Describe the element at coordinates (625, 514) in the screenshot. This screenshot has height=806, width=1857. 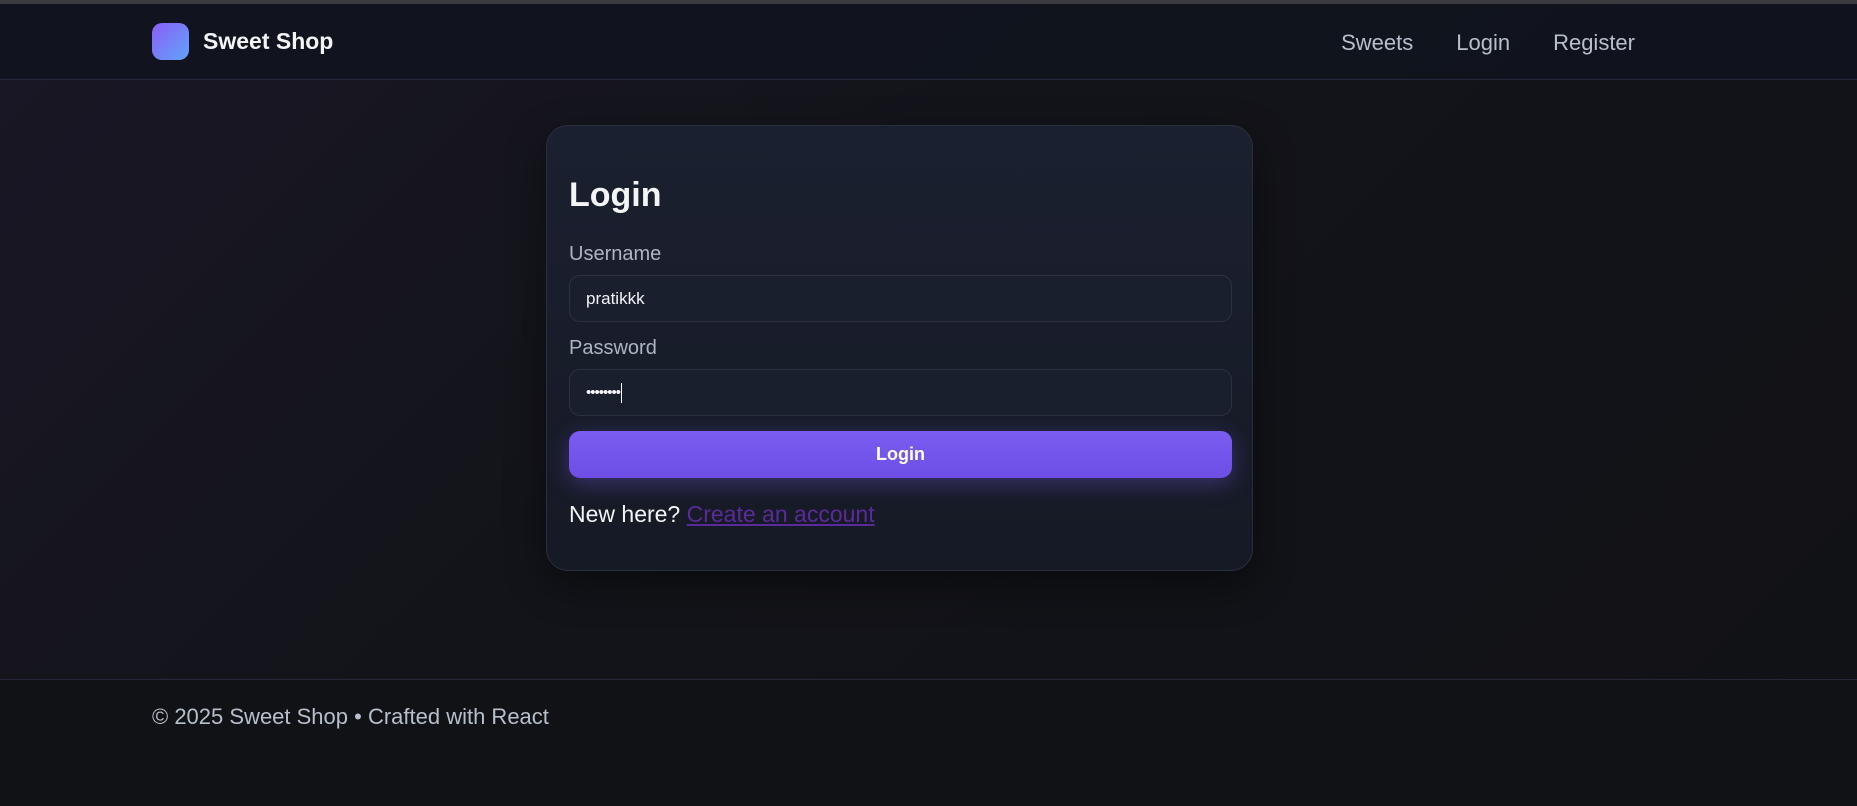
I see `signup-prompt-text: New here?` at that location.